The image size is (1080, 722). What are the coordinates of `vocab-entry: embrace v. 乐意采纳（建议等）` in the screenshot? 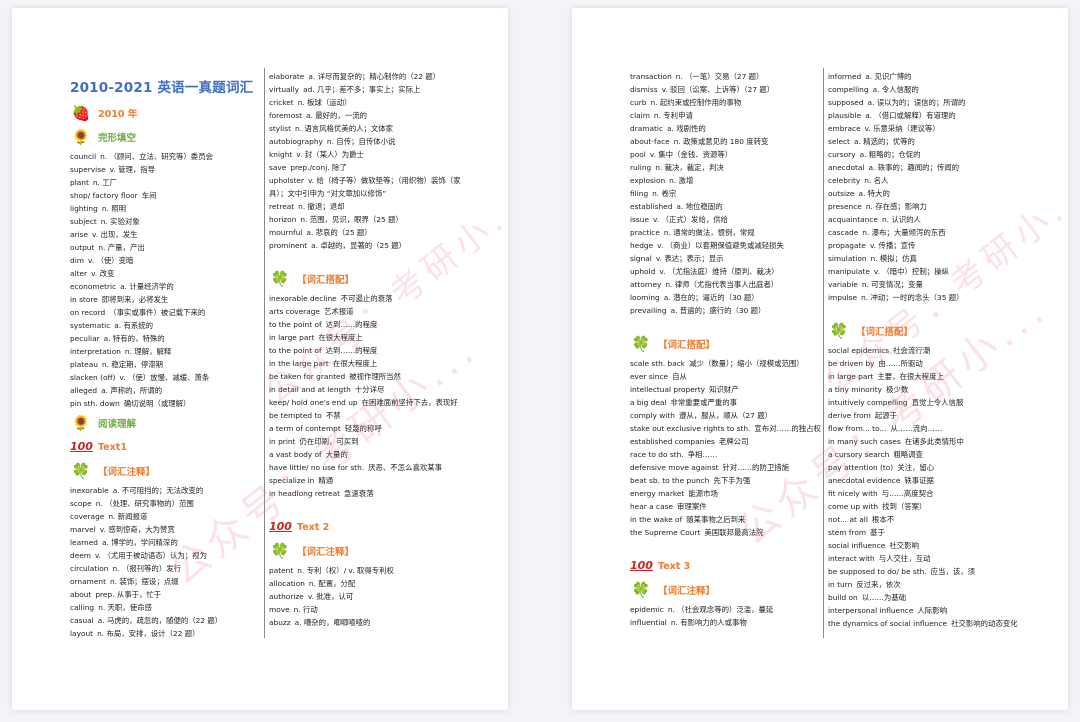 It's located at (926, 128).